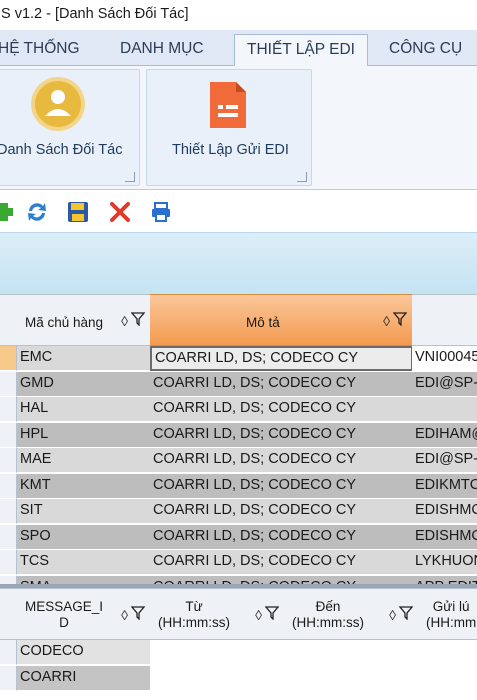 The image size is (477, 700). What do you see at coordinates (281, 320) in the screenshot?
I see `column-header-mo-ta: Mô tả ◊` at bounding box center [281, 320].